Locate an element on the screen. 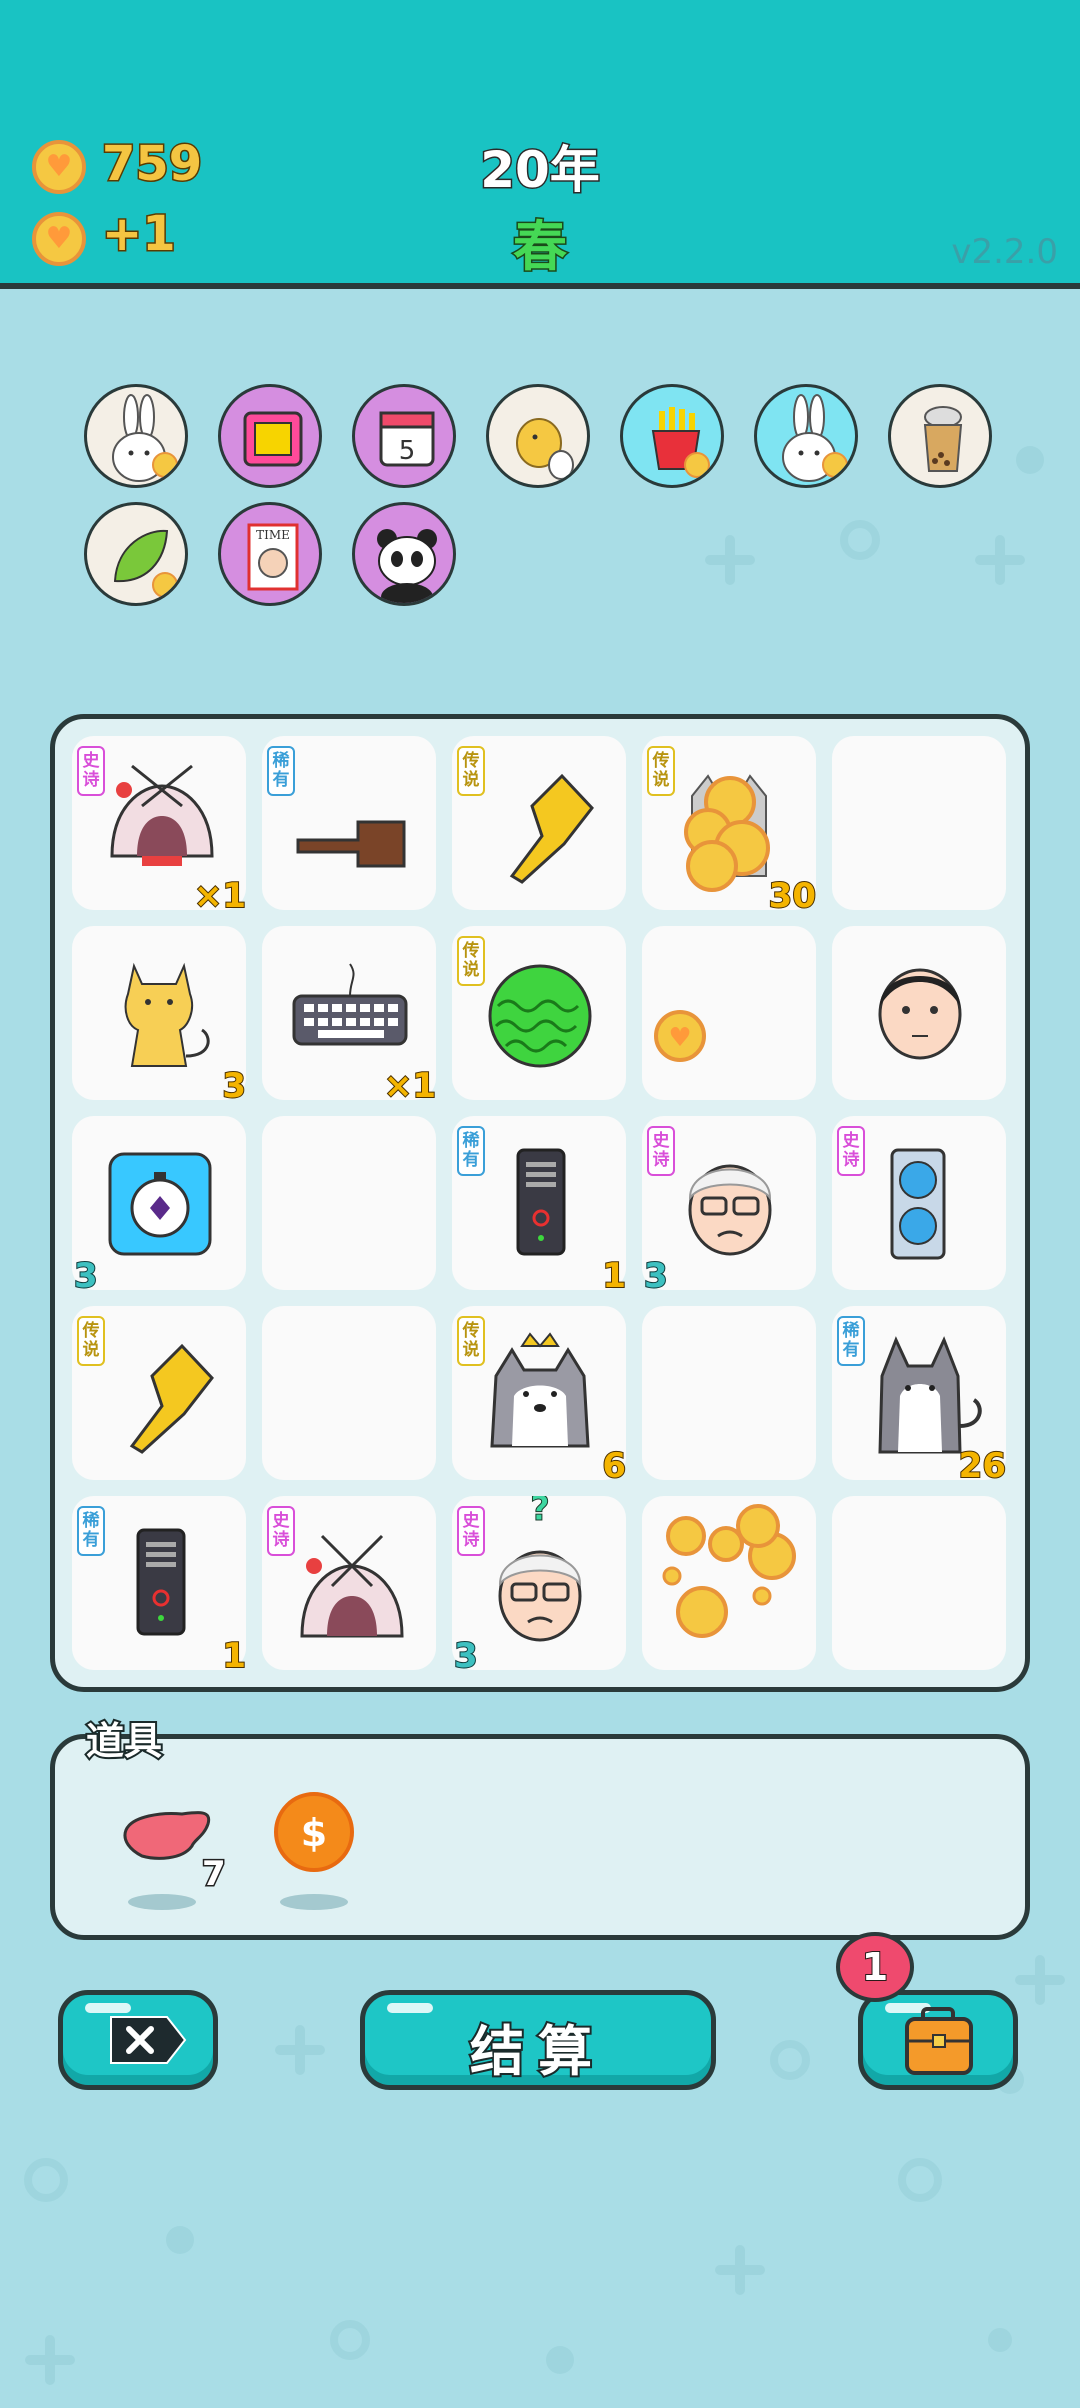 The width and height of the screenshot is (1080, 2408). bag-button is located at coordinates (938, 2040).